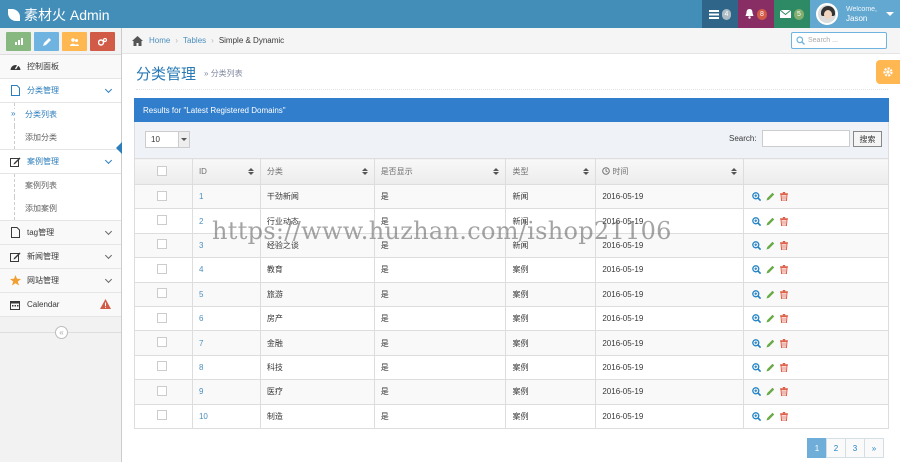 The height and width of the screenshot is (462, 900). I want to click on select-all-checkbox, so click(162, 170).